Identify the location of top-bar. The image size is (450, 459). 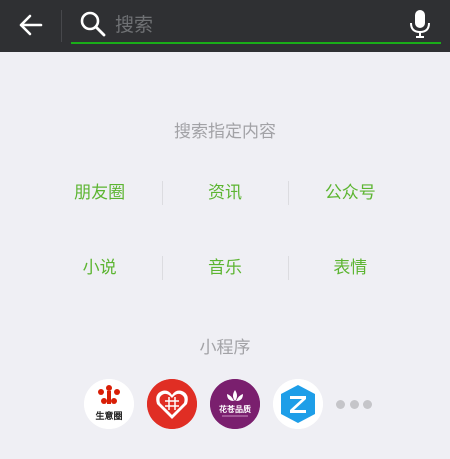
(225, 26).